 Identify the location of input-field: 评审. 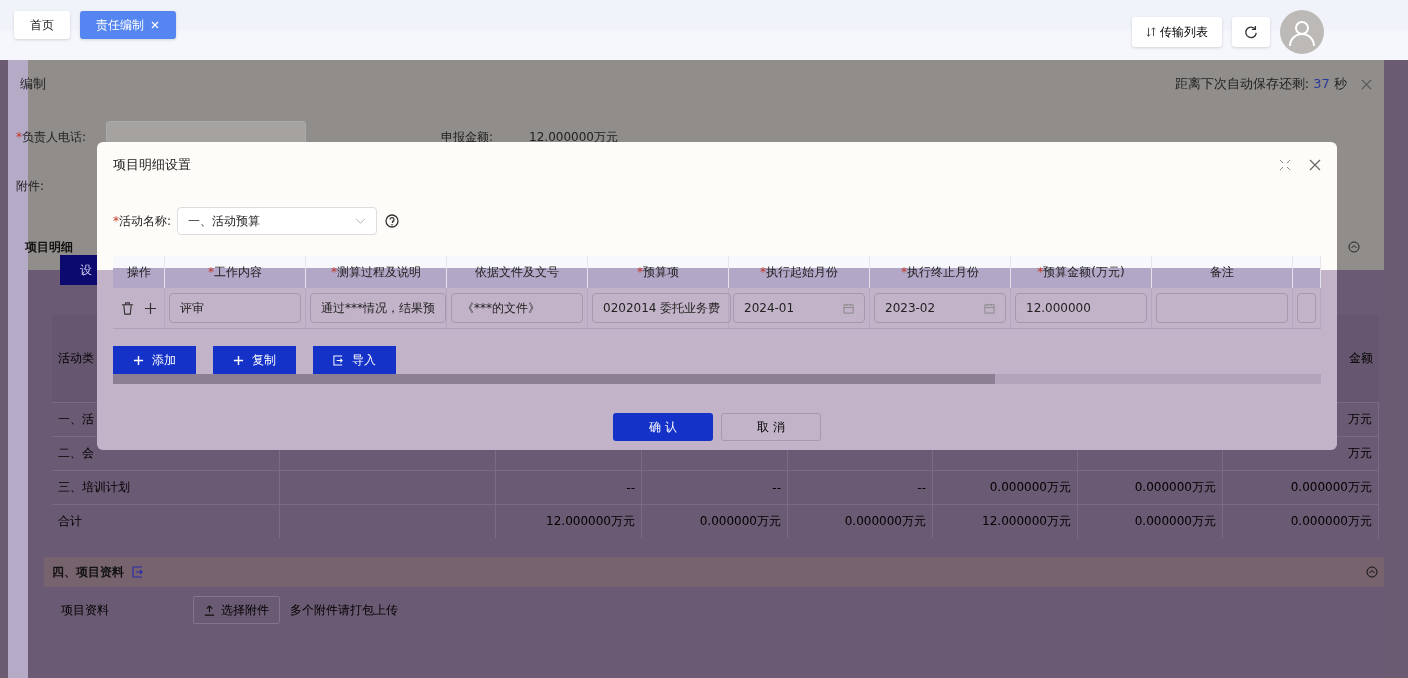
(235, 308).